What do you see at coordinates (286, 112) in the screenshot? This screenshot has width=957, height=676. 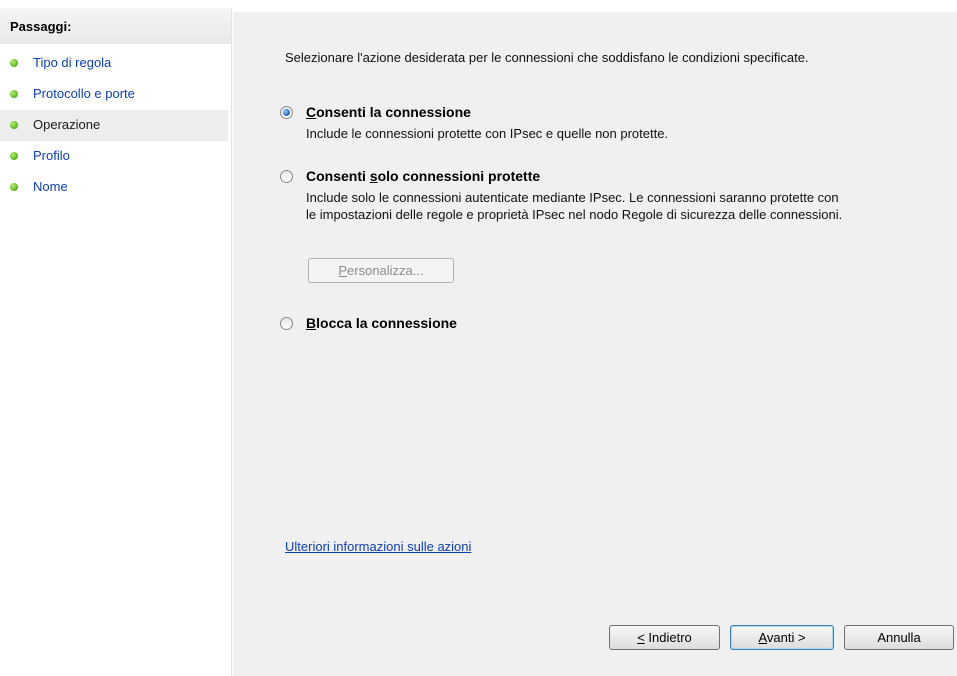 I see `allow-connection-radio` at bounding box center [286, 112].